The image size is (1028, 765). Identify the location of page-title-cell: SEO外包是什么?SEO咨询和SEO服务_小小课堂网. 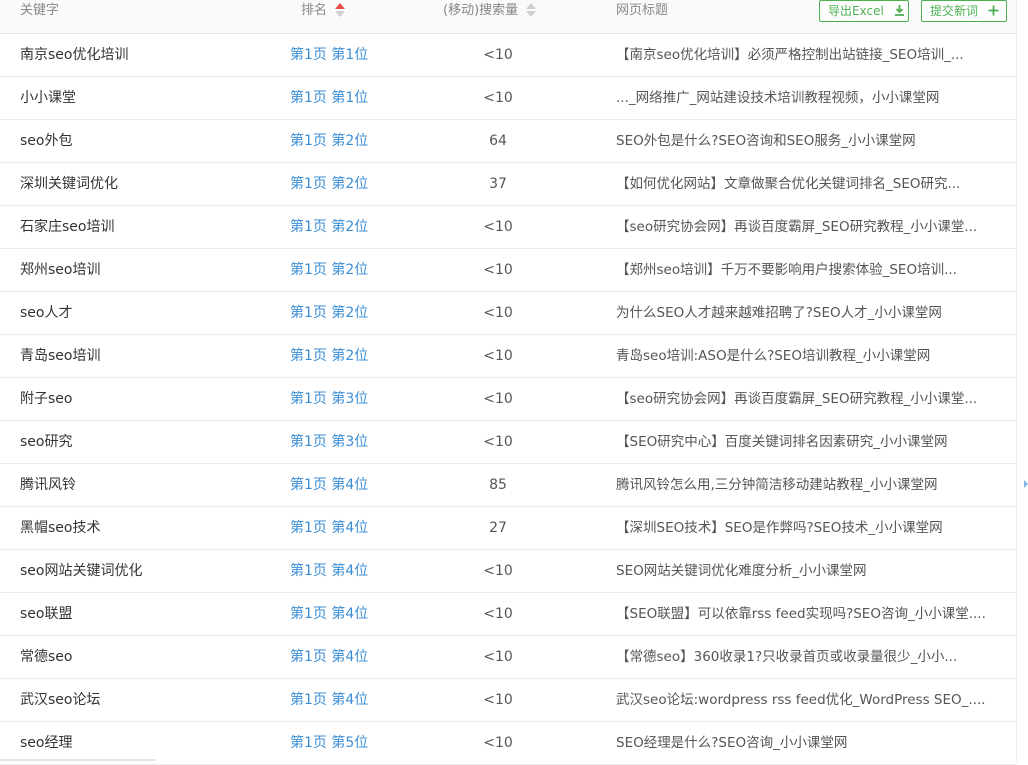
(766, 141).